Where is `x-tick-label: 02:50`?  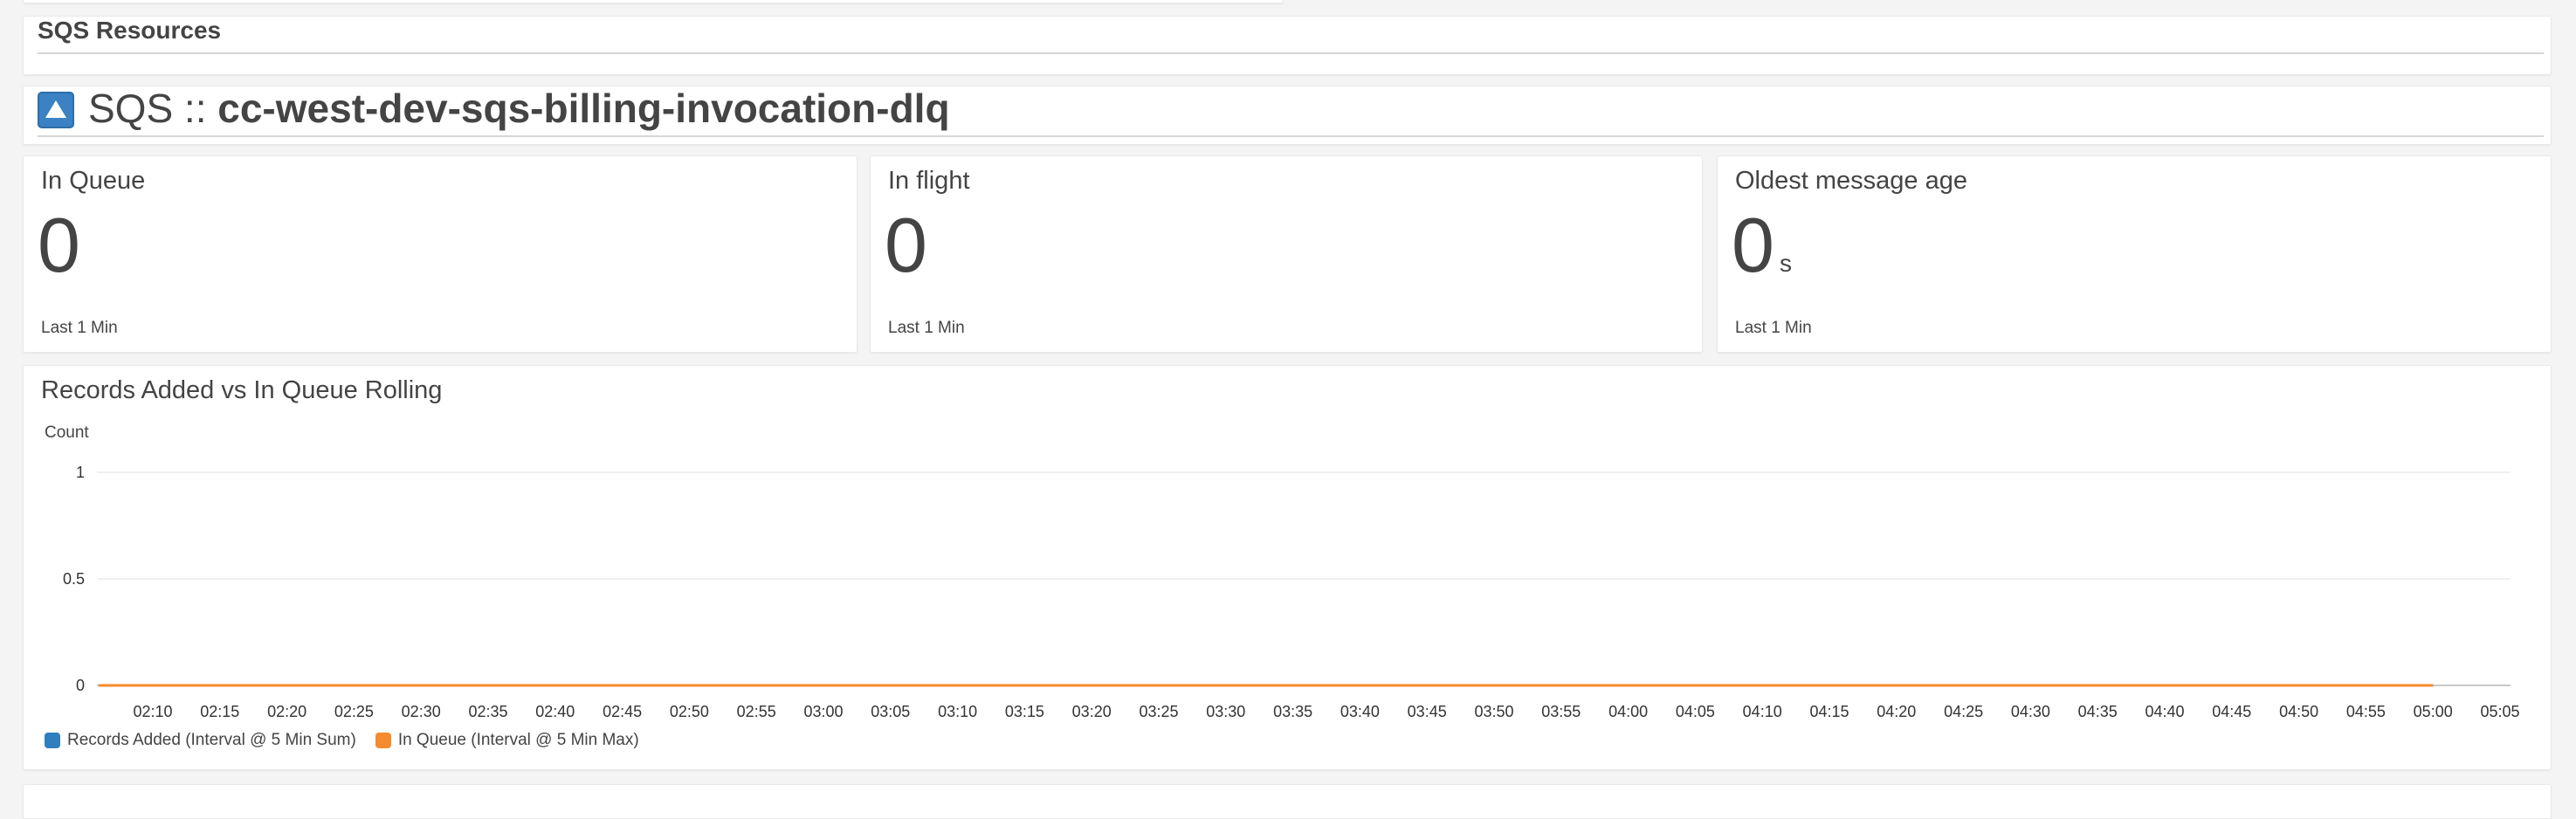
x-tick-label: 02:50 is located at coordinates (689, 711).